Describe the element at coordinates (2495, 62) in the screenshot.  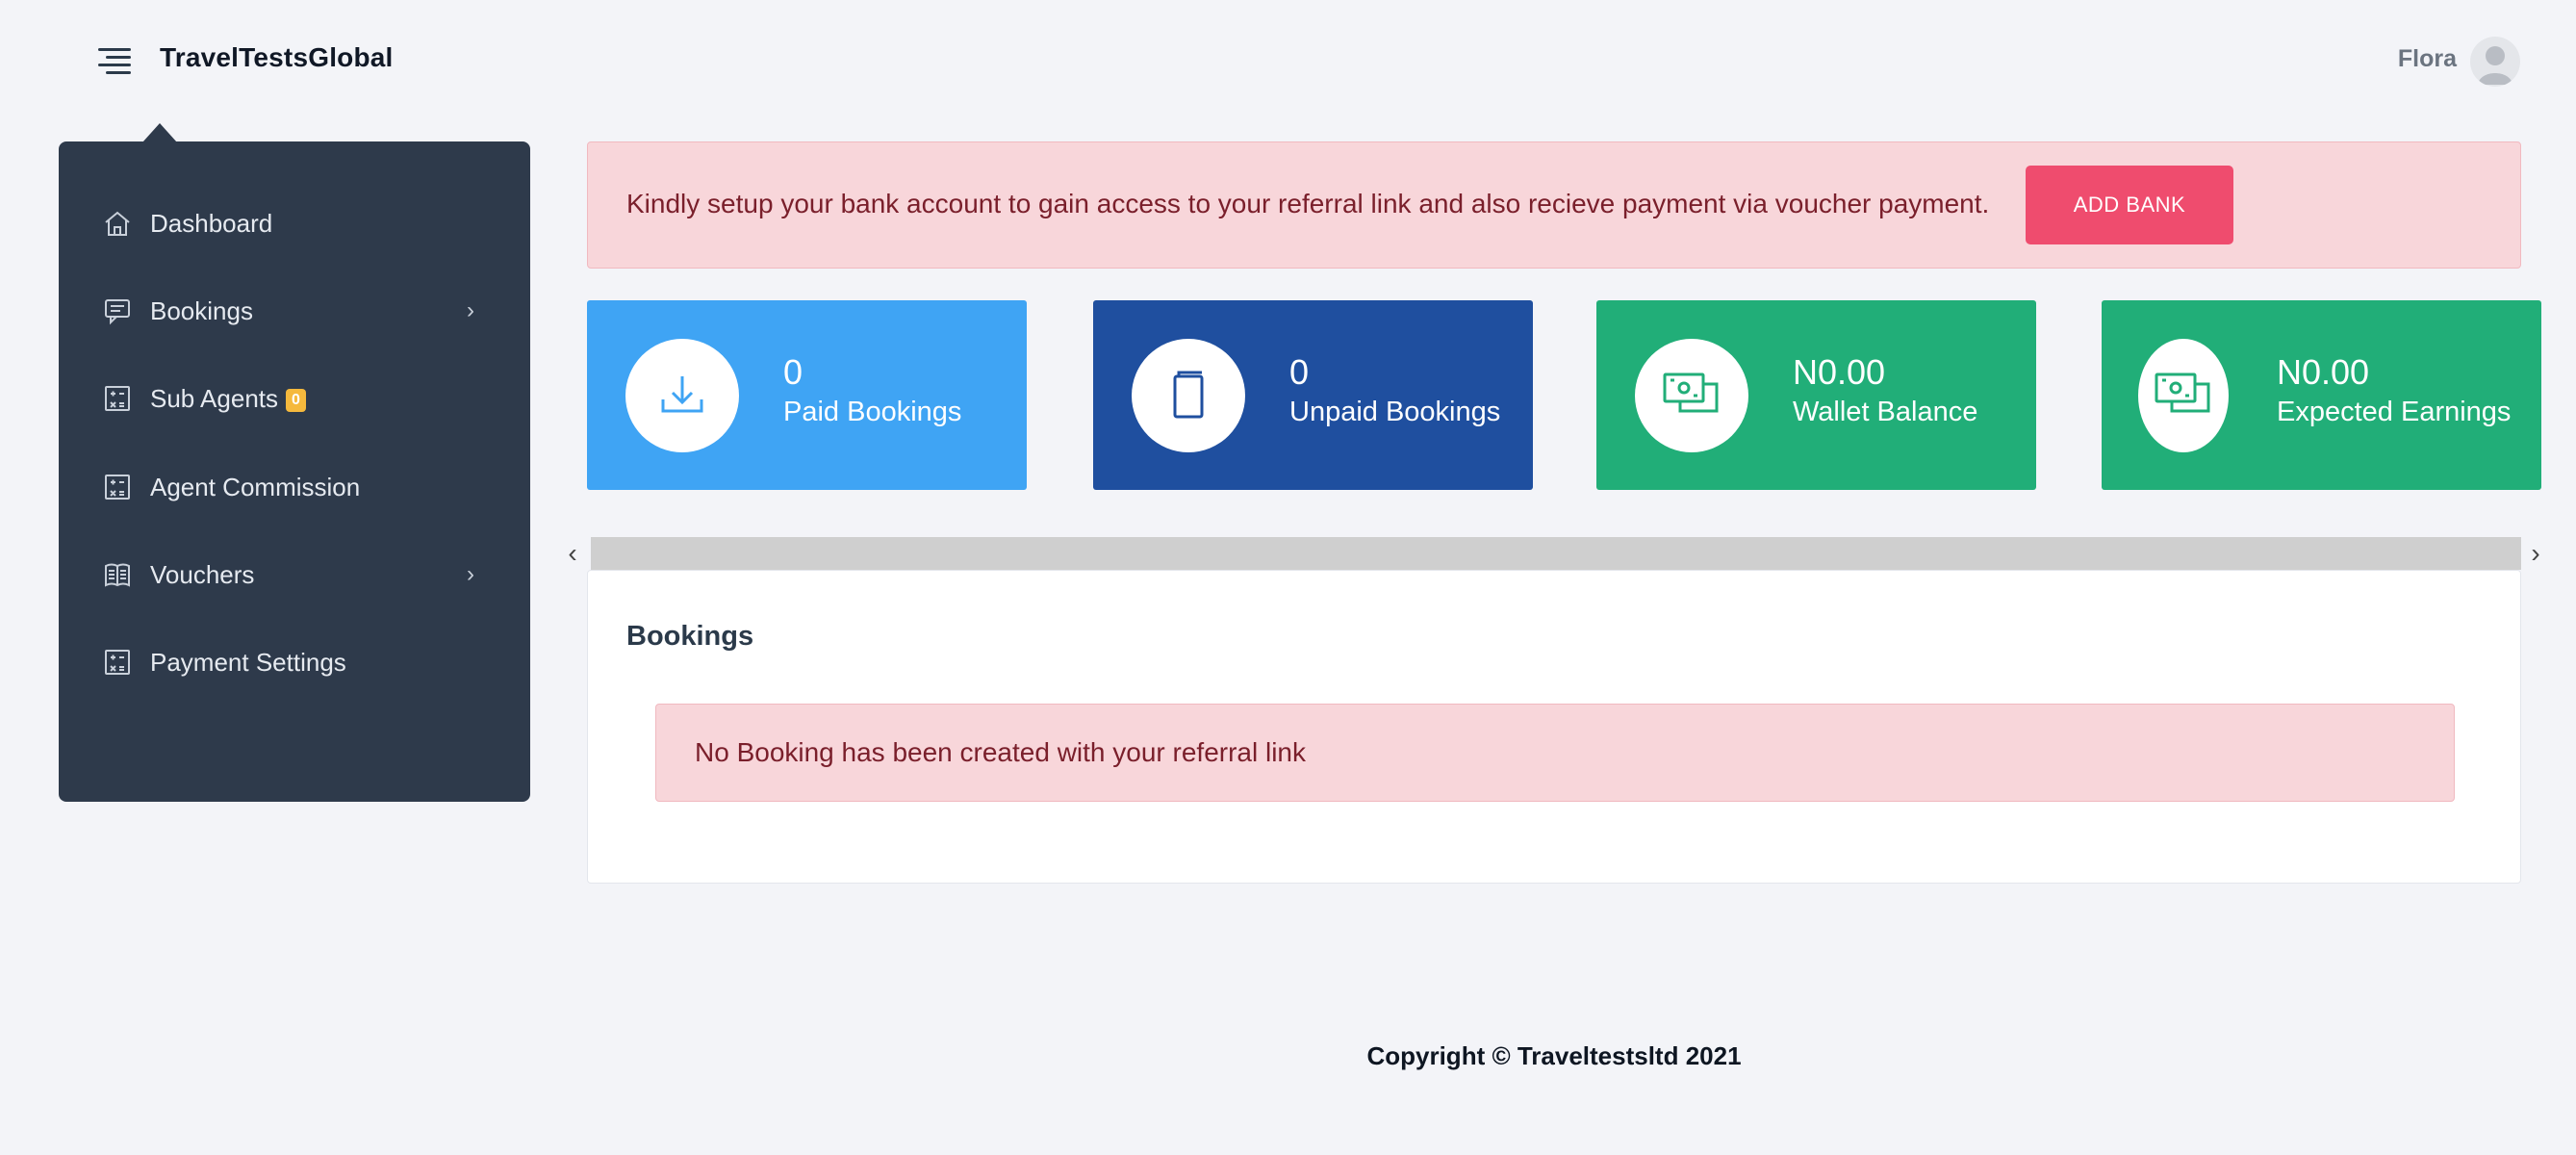
I see `user-avatar-icon` at that location.